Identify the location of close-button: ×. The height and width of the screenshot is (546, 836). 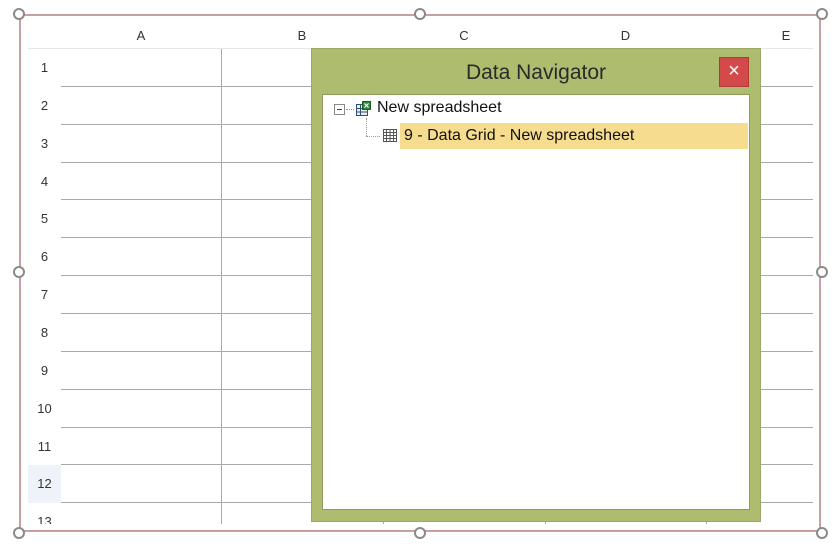
(734, 72).